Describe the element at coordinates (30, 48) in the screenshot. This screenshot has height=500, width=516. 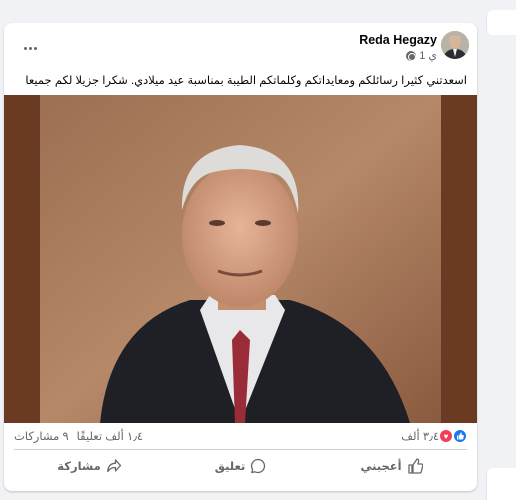
I see `more-options-button` at that location.